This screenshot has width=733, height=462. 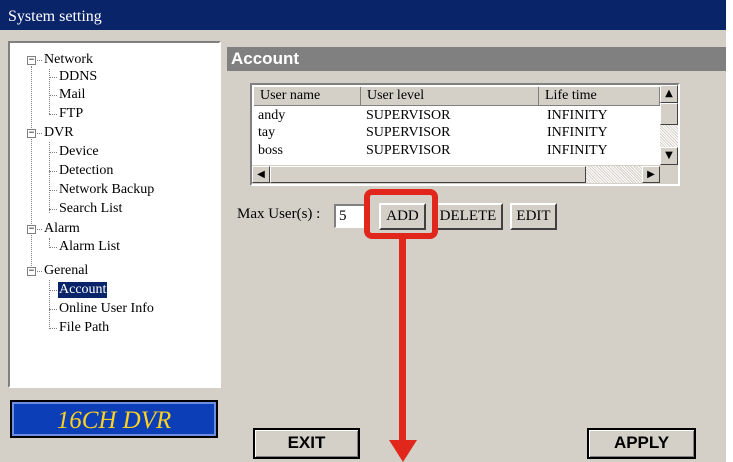 I want to click on cell-user-name: andy, so click(x=272, y=115).